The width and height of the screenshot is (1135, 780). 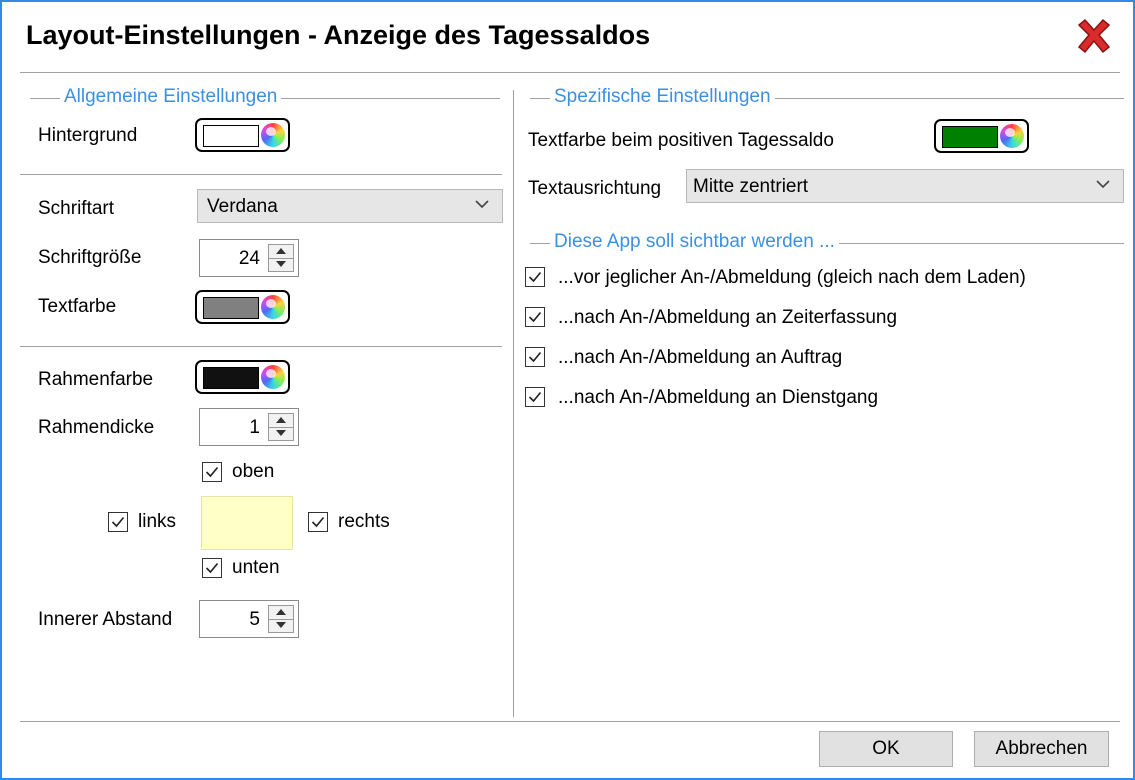 I want to click on text-color-swatch, so click(x=231, y=308).